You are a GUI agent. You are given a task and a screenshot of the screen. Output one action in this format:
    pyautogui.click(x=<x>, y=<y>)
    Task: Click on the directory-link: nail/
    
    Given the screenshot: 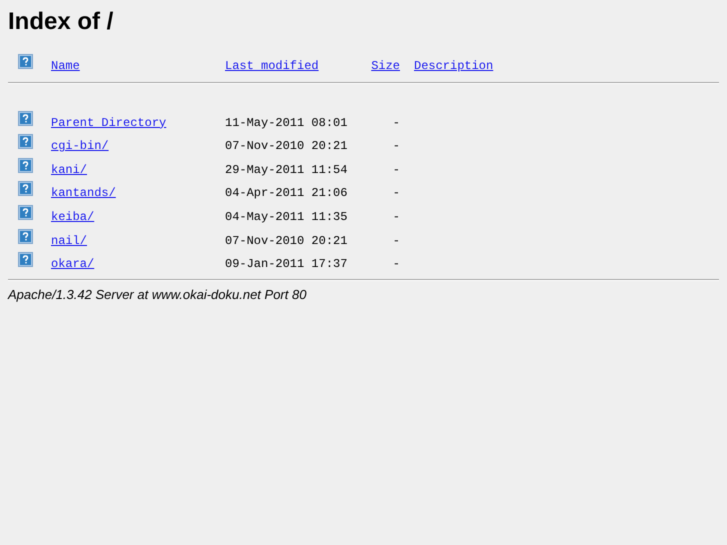 What is the action you would take?
    pyautogui.click(x=69, y=241)
    